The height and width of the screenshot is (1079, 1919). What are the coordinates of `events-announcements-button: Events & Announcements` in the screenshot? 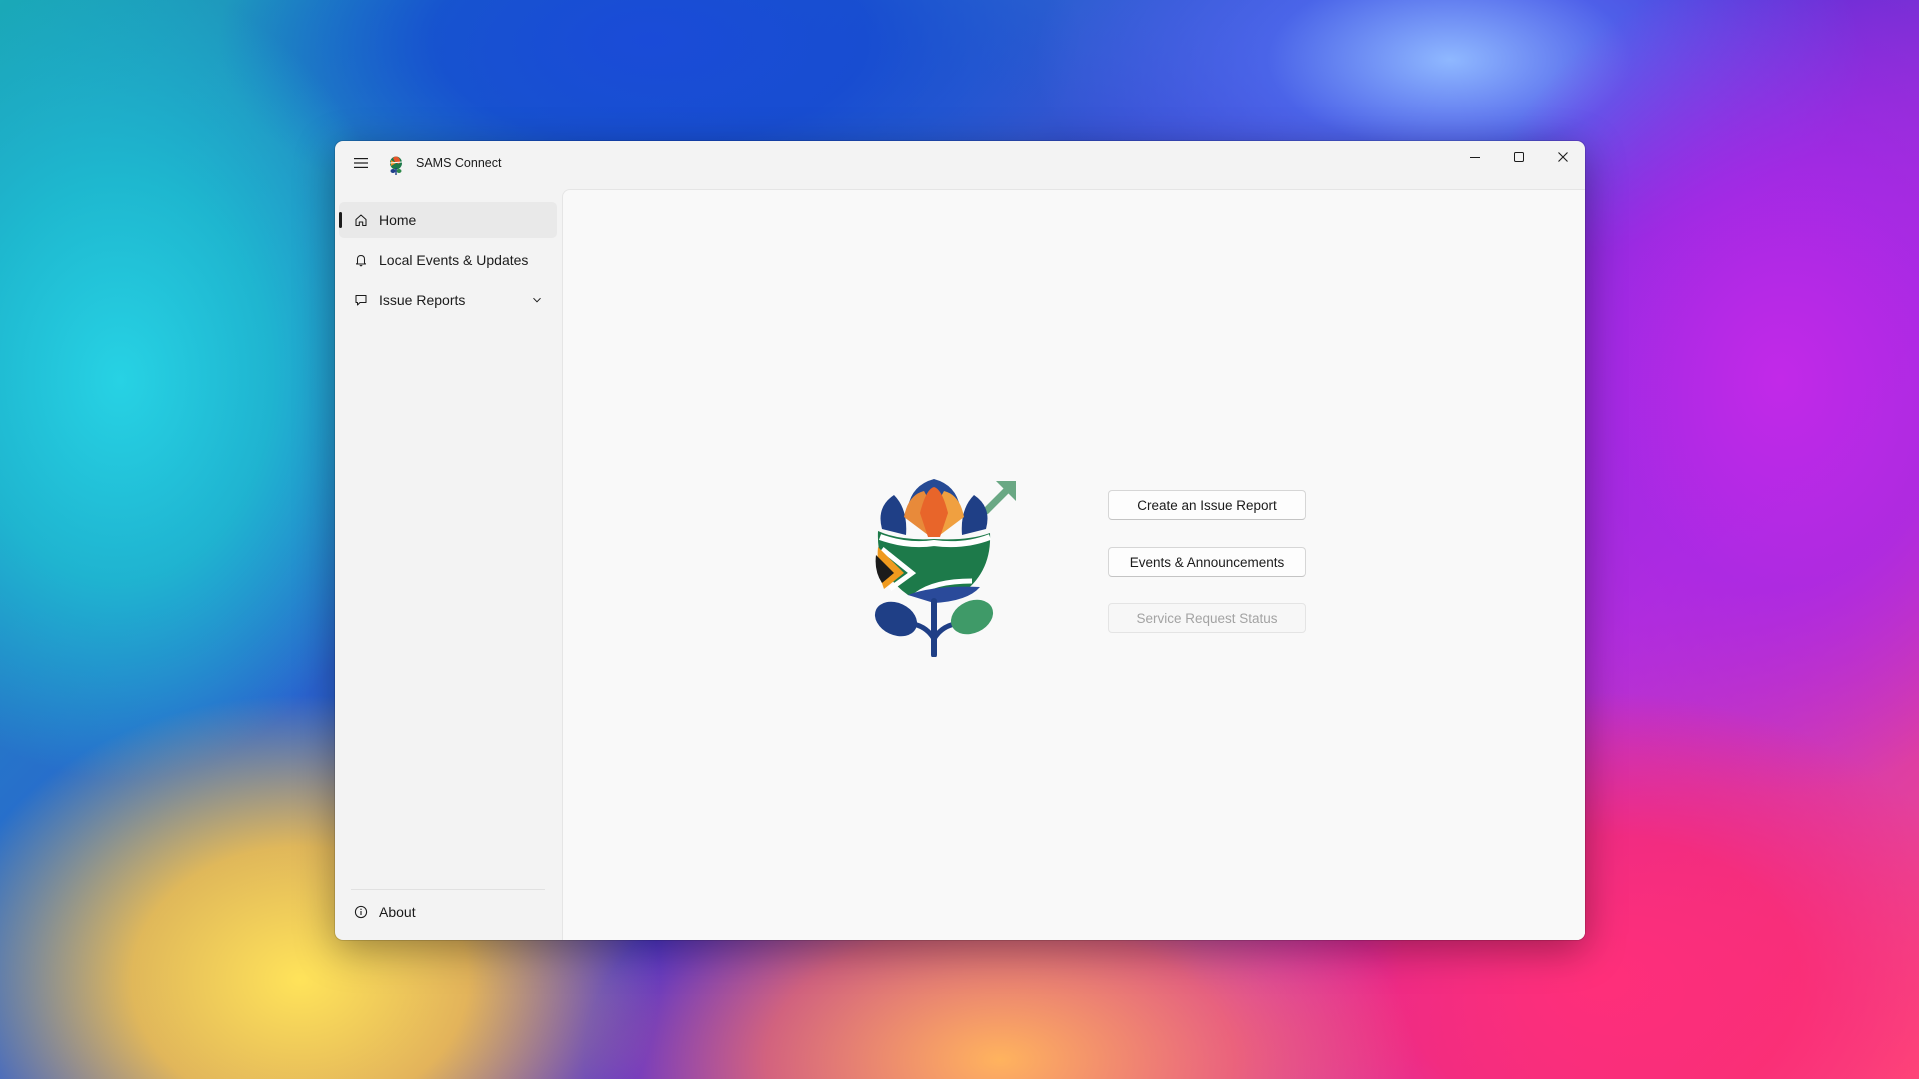 It's located at (1207, 562).